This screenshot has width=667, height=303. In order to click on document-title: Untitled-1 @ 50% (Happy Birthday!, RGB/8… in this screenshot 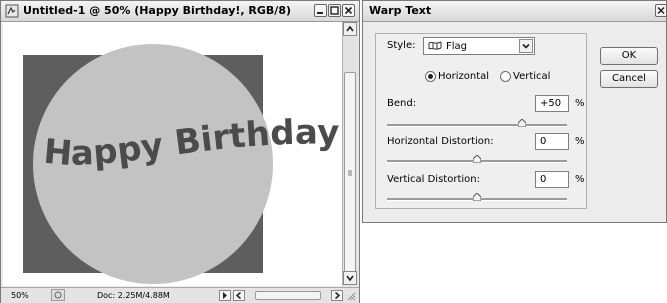, I will do `click(157, 10)`.